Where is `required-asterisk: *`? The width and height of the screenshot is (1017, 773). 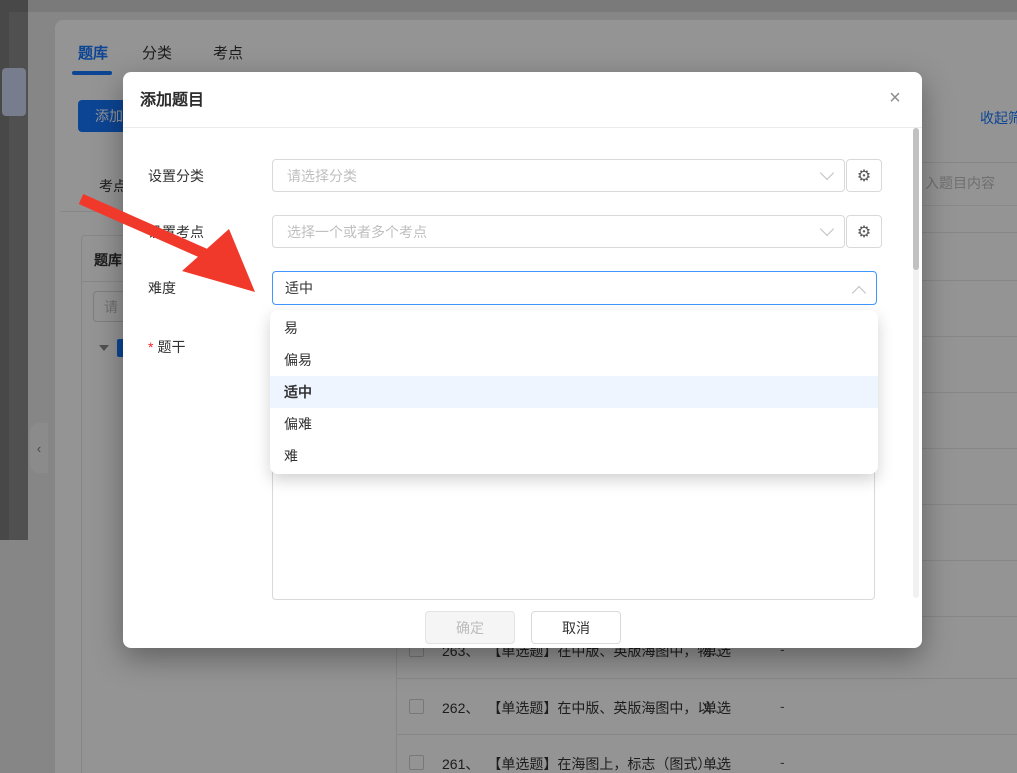 required-asterisk: * is located at coordinates (151, 346).